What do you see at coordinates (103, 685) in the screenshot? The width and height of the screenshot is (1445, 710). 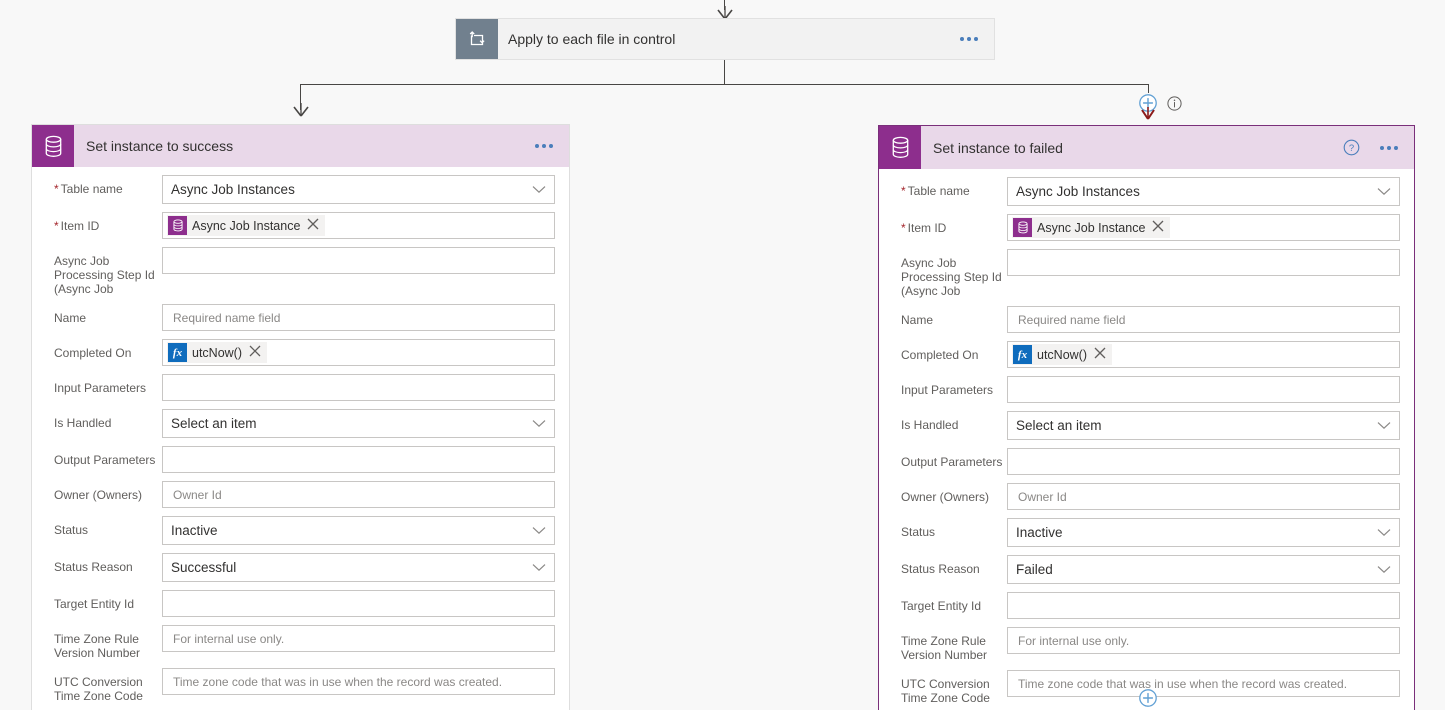 I see `field-label: UTC Conversion Time Zone Code` at bounding box center [103, 685].